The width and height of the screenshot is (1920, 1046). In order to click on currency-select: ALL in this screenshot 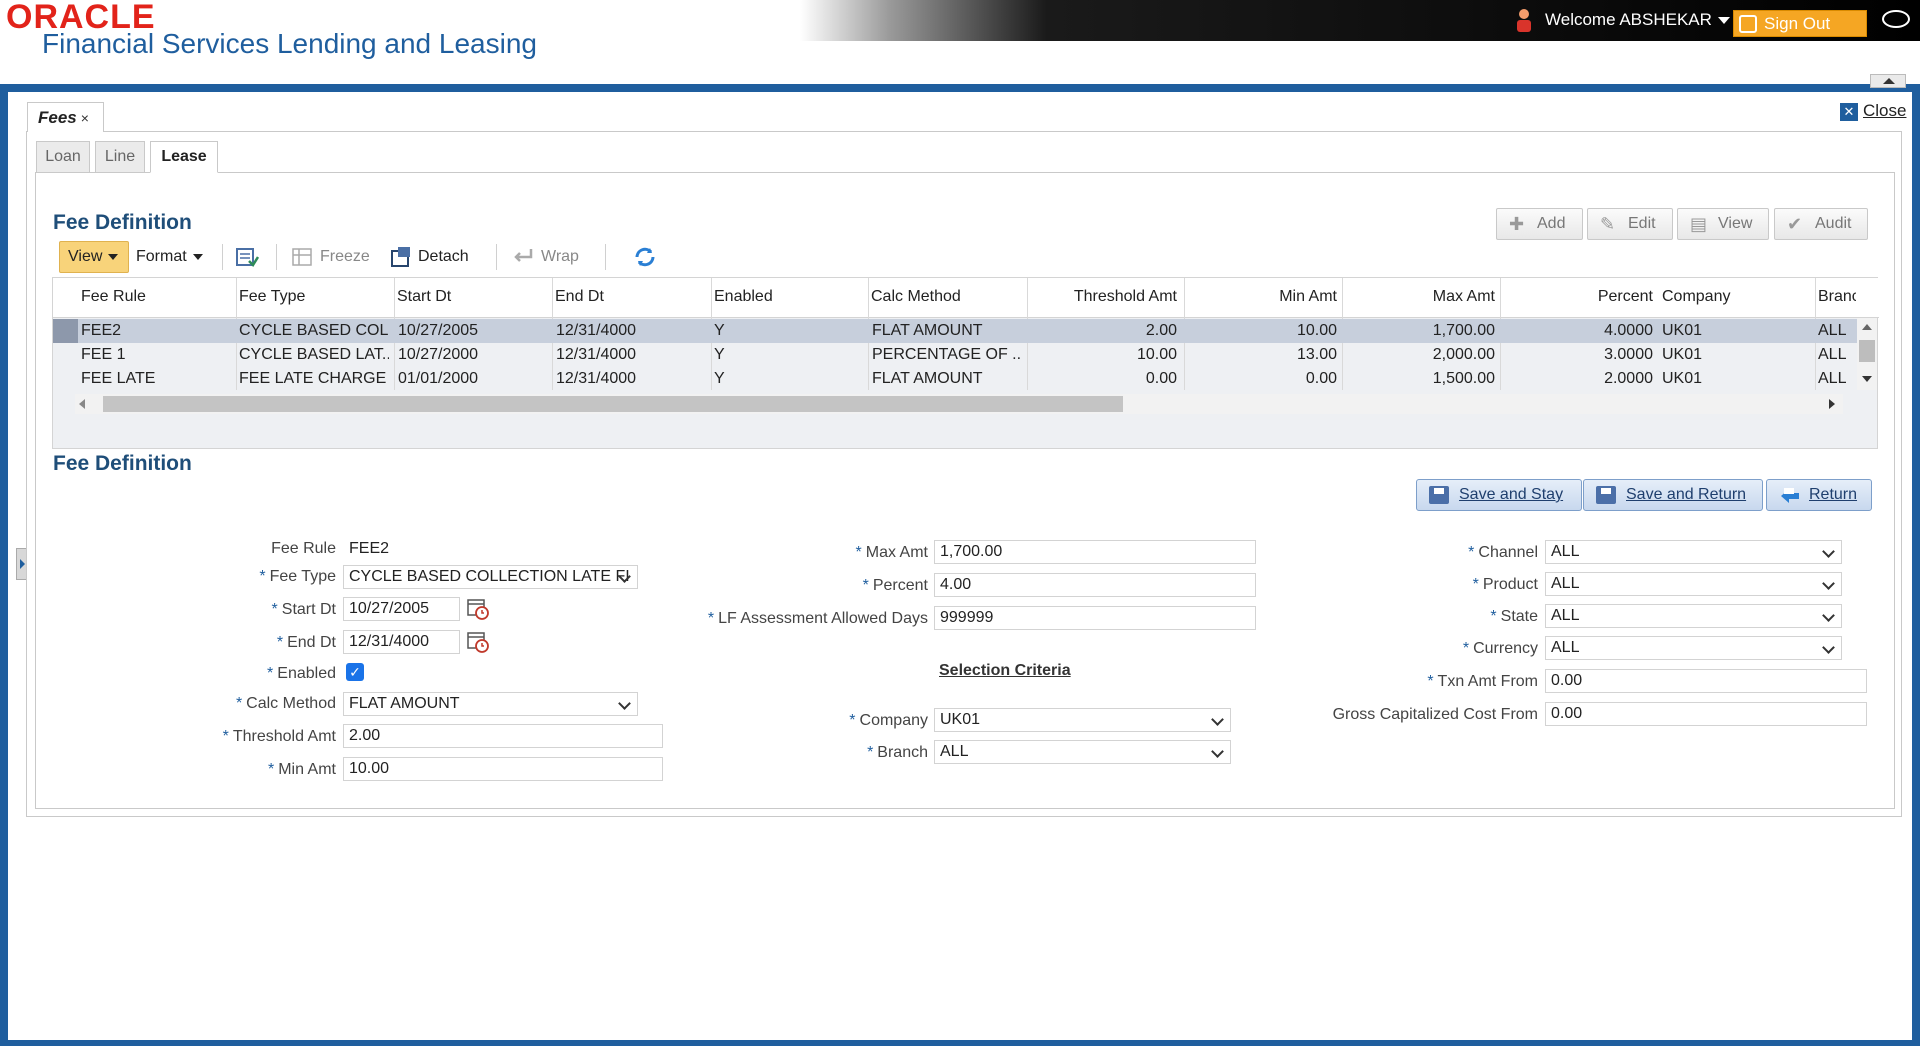, I will do `click(1693, 648)`.